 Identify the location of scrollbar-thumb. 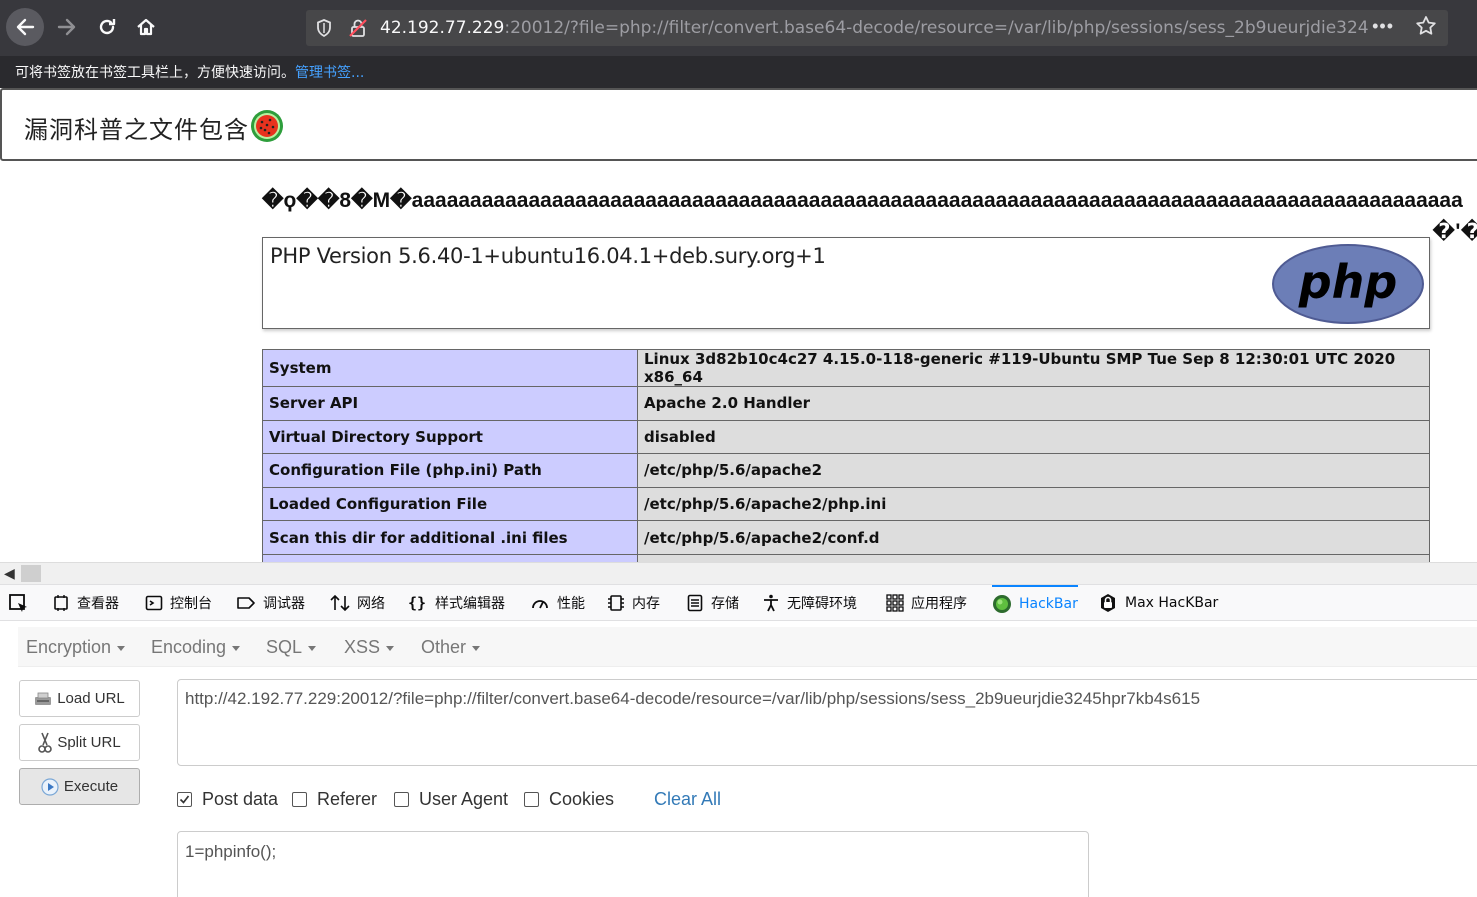
(31, 573).